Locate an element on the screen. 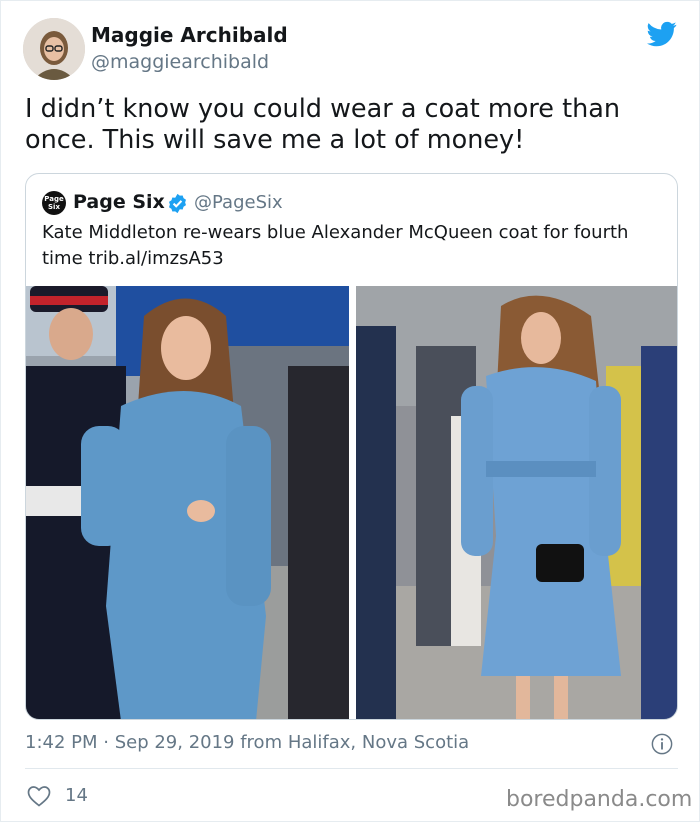 The height and width of the screenshot is (822, 700). verified-badge-icon is located at coordinates (177, 203).